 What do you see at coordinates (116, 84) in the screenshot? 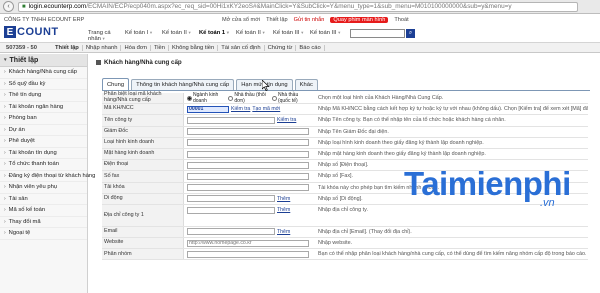
I see `tab-general: Chung` at bounding box center [116, 84].